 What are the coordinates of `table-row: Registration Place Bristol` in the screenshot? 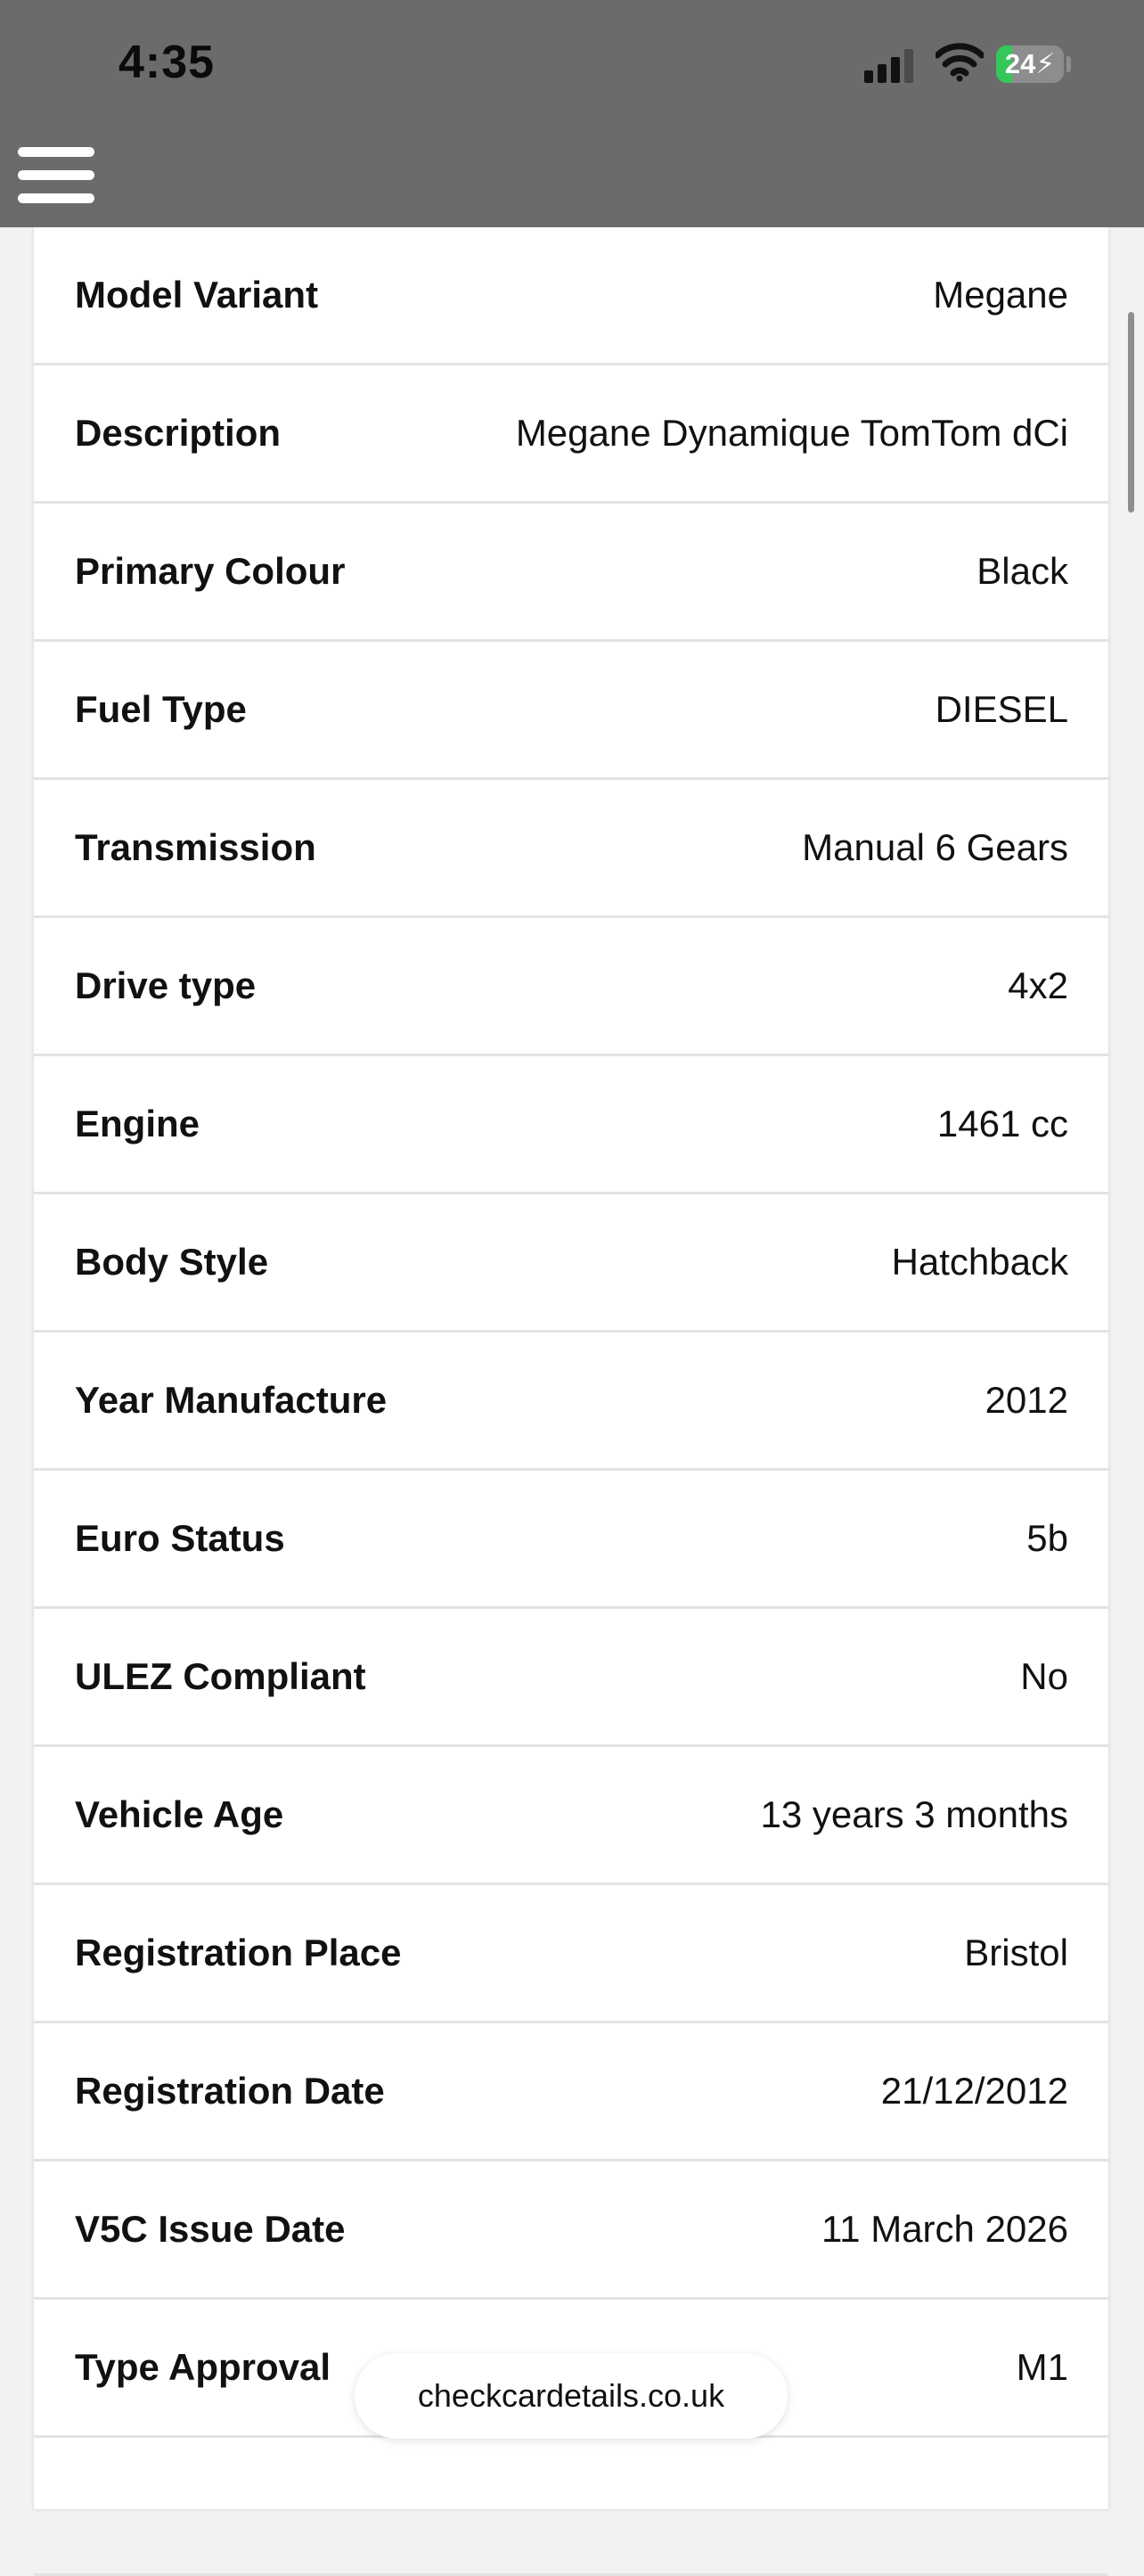 It's located at (571, 1954).